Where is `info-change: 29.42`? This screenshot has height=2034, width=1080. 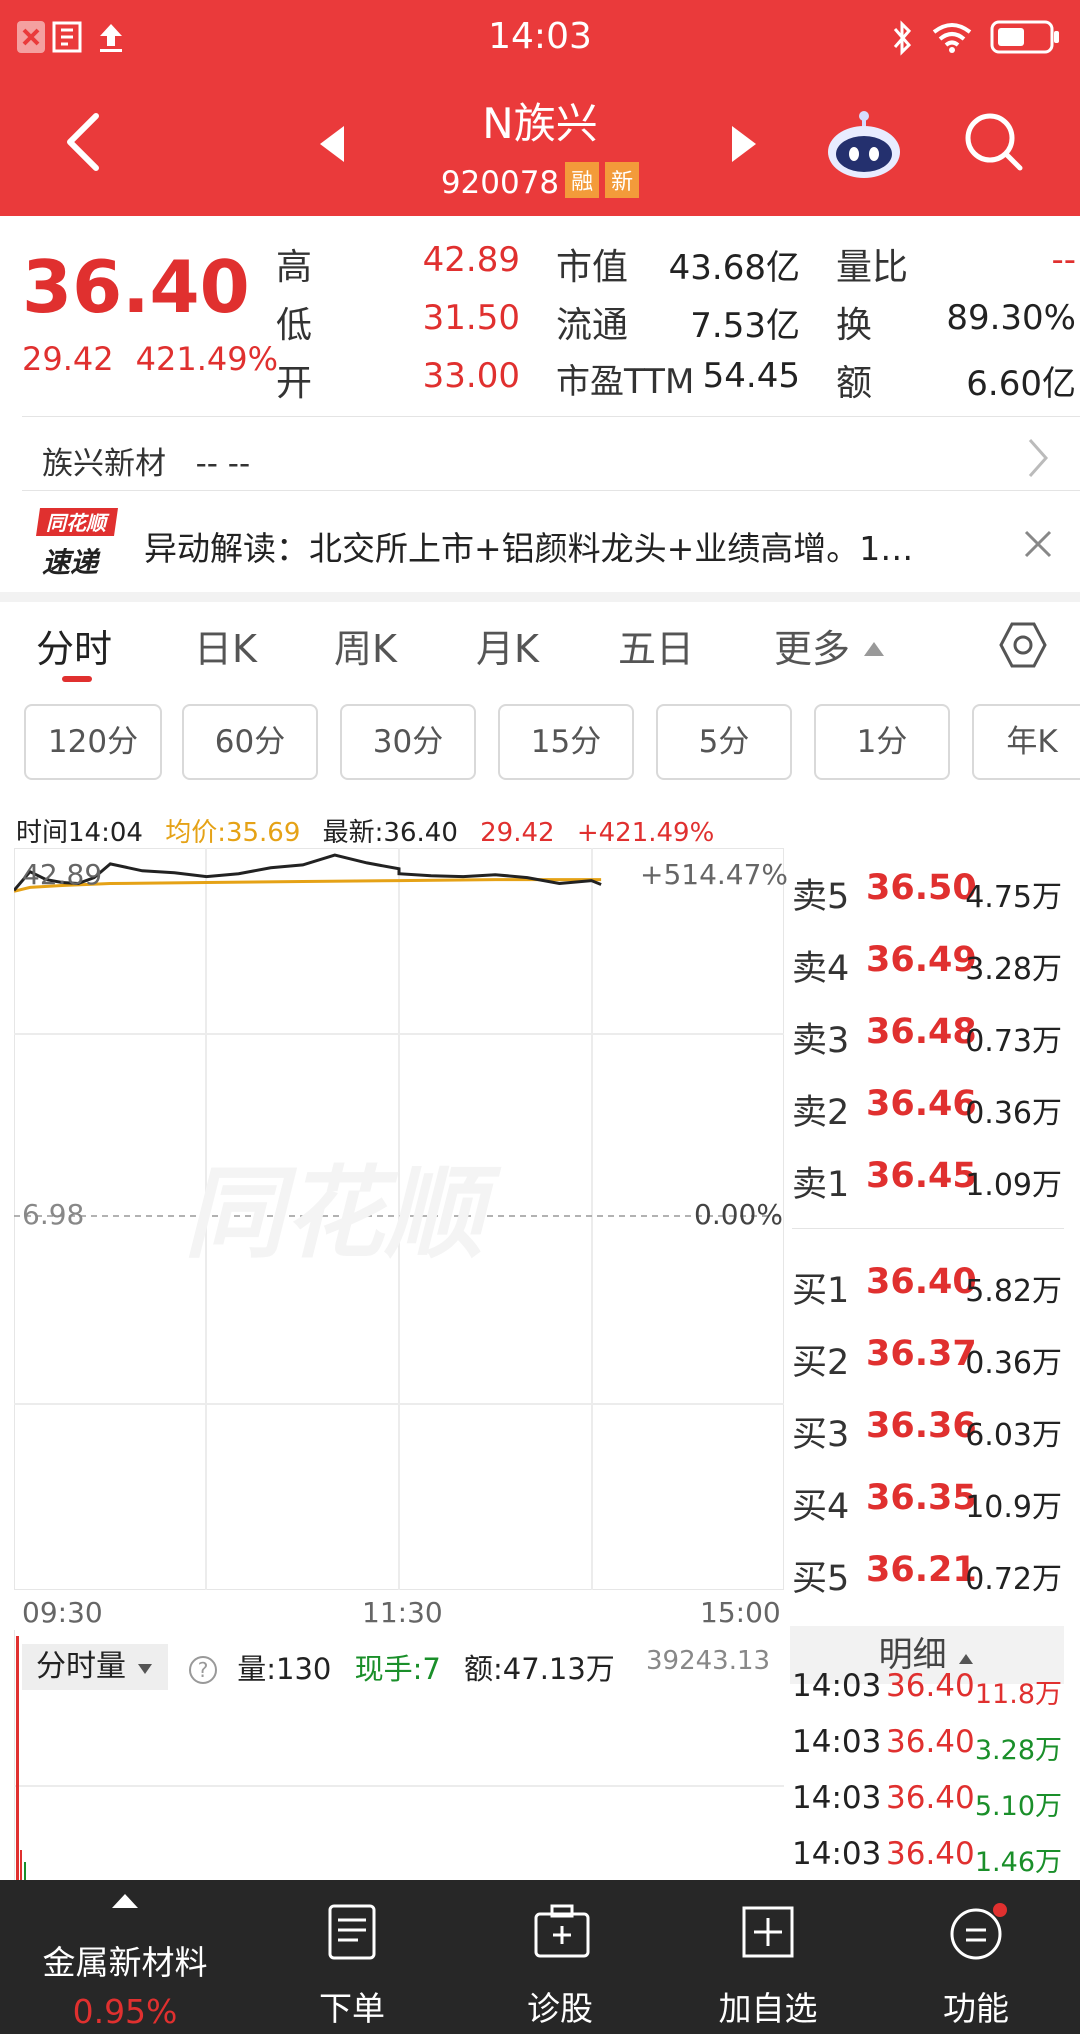 info-change: 29.42 is located at coordinates (517, 833).